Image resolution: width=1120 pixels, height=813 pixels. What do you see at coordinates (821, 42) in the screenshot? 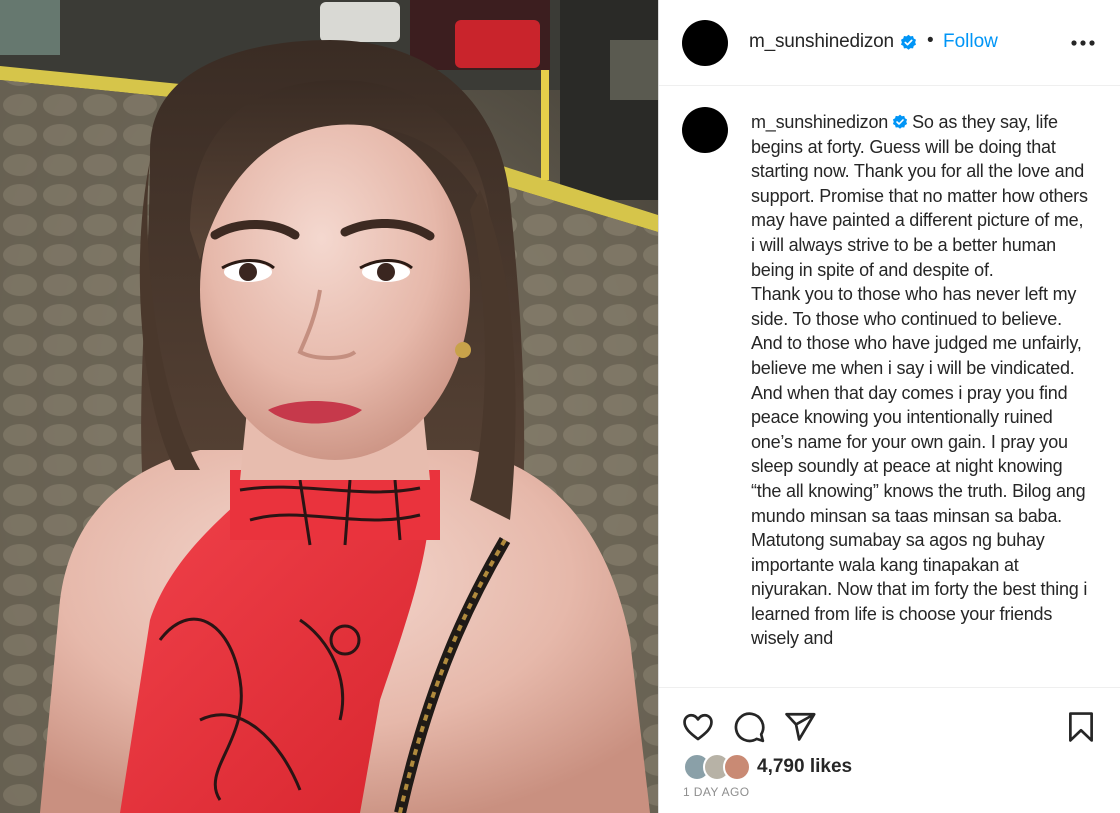
I see `author-username: m_sunshinedizon` at bounding box center [821, 42].